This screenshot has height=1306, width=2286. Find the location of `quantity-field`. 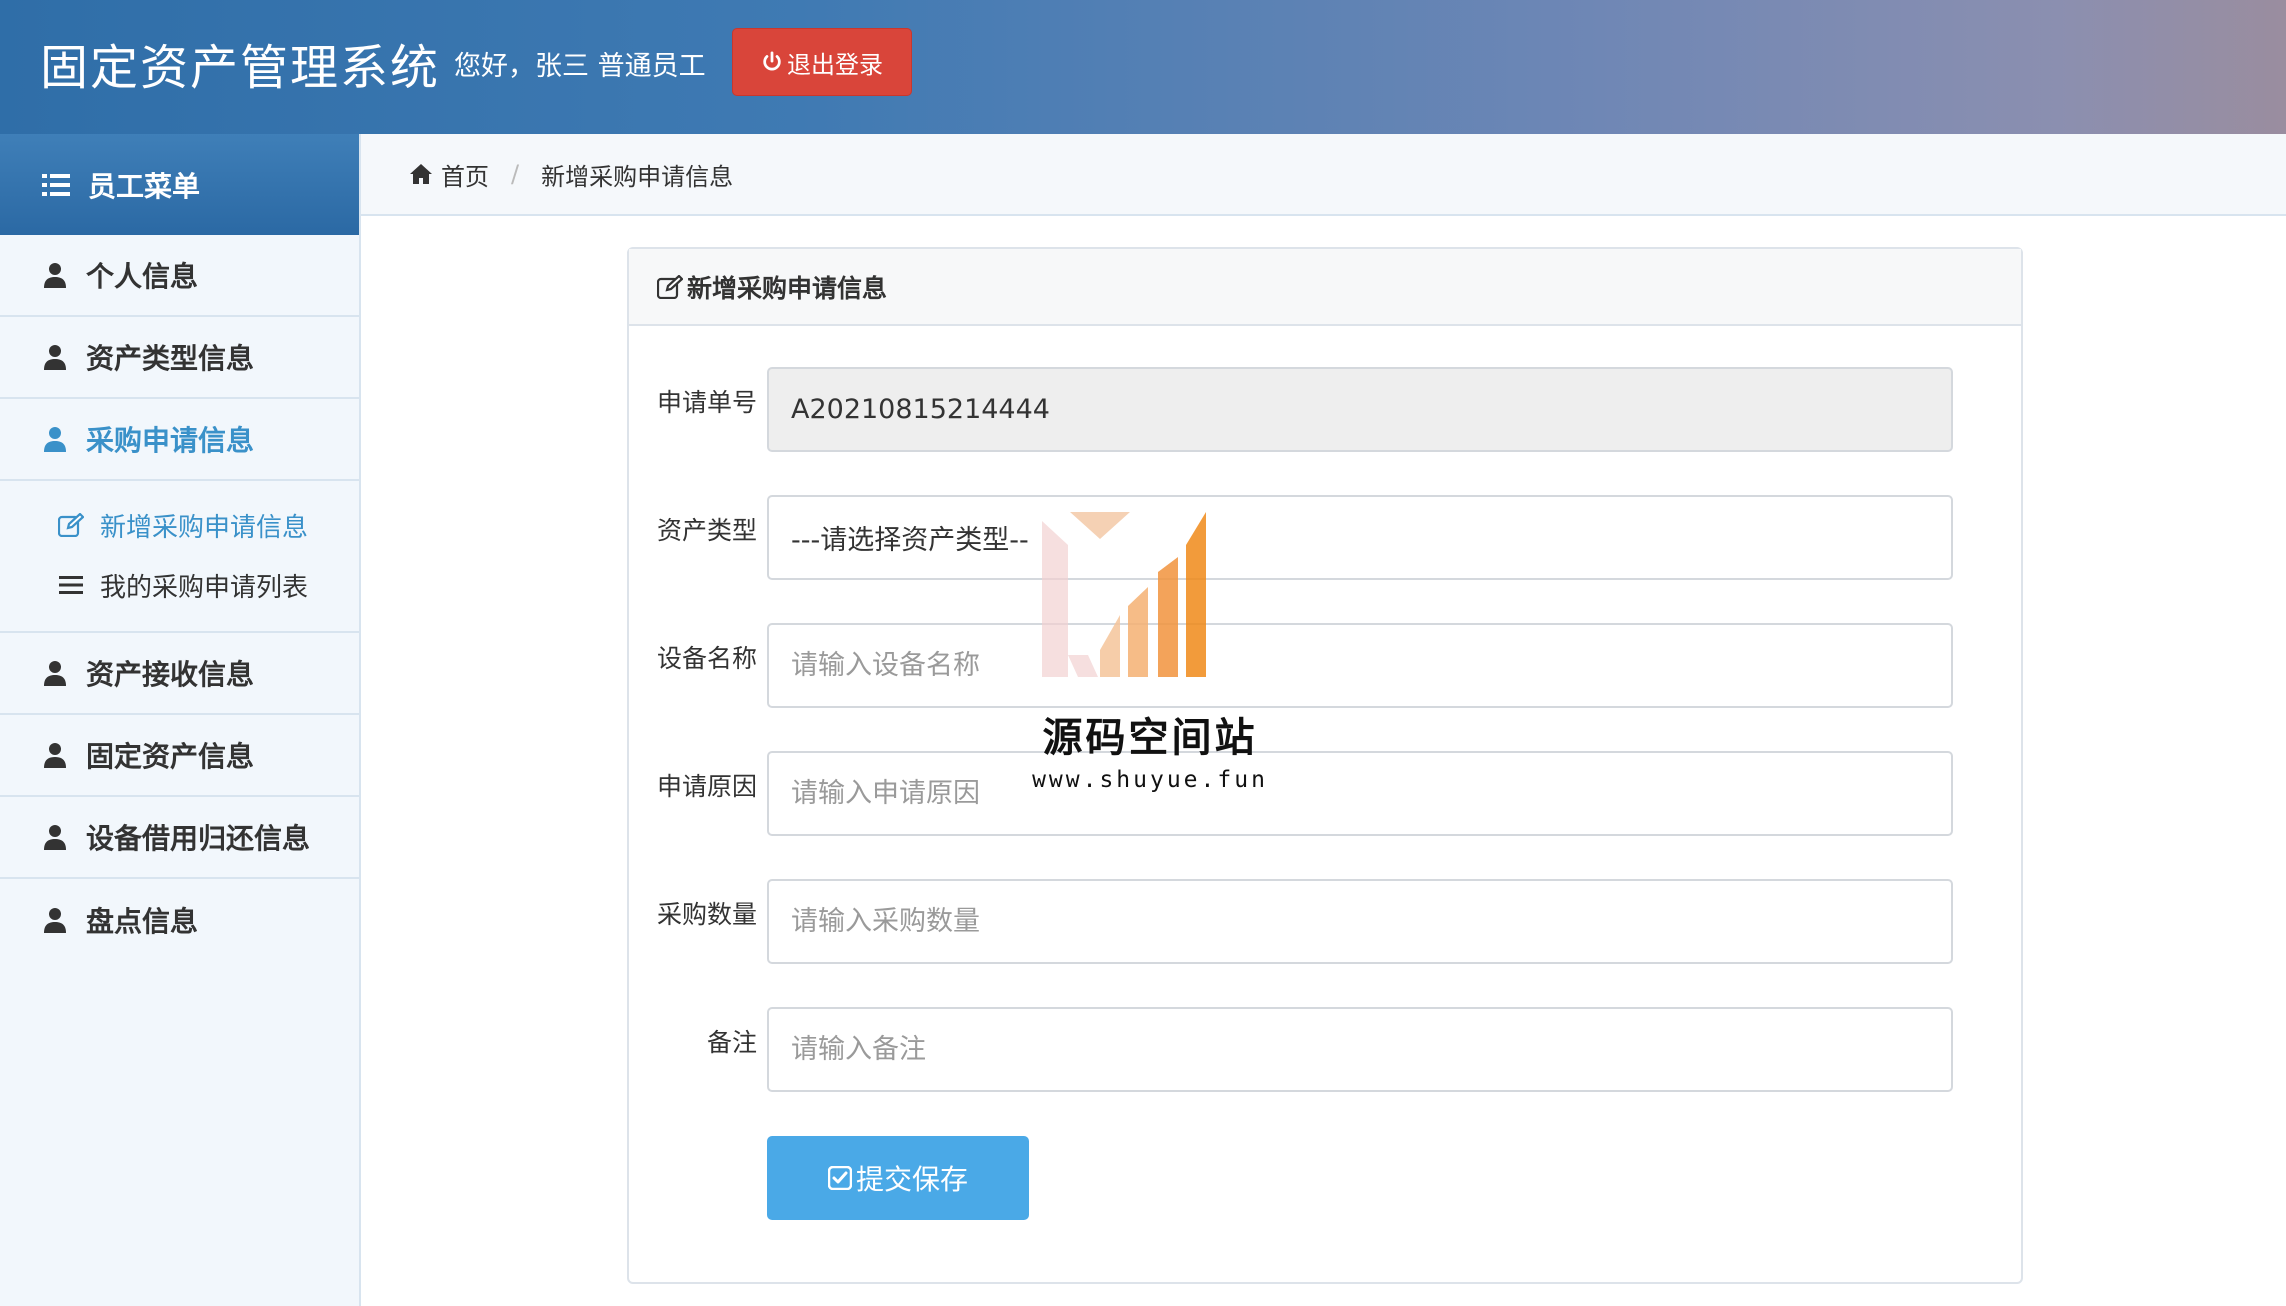

quantity-field is located at coordinates (1360, 921).